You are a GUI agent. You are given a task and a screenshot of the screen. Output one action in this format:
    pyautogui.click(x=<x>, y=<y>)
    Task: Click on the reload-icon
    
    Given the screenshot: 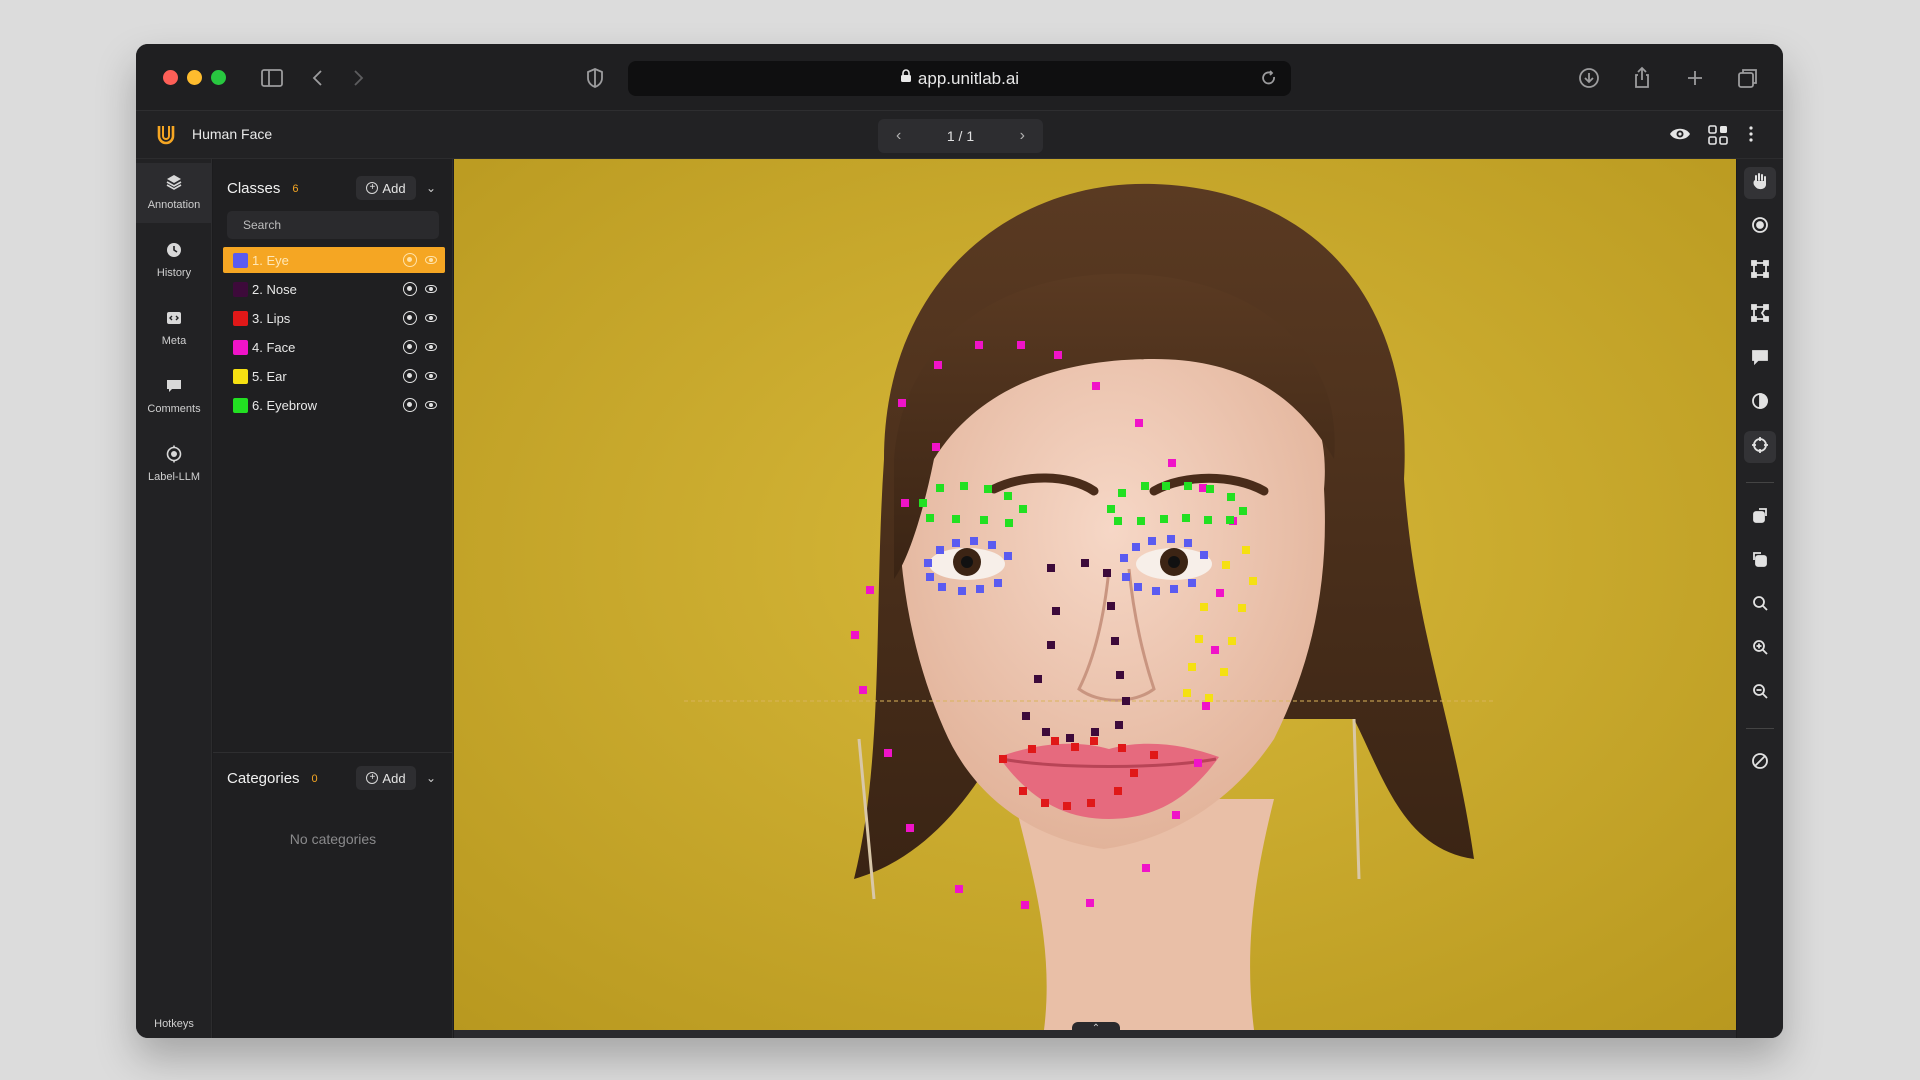 What is the action you would take?
    pyautogui.click(x=1269, y=80)
    